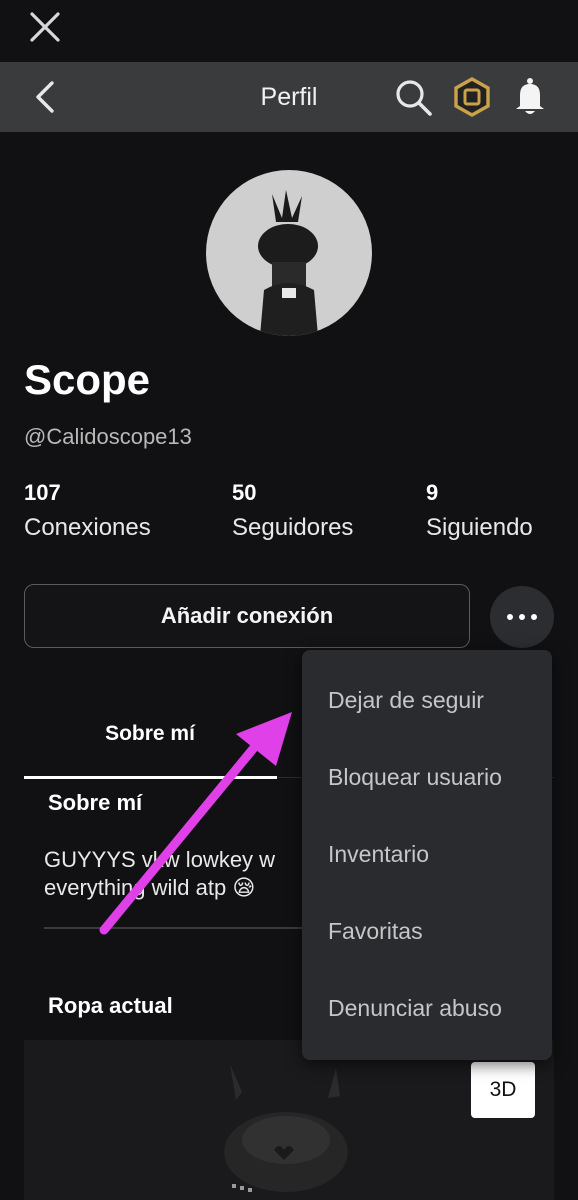 The width and height of the screenshot is (578, 1200). I want to click on following-count: 9, so click(432, 493).